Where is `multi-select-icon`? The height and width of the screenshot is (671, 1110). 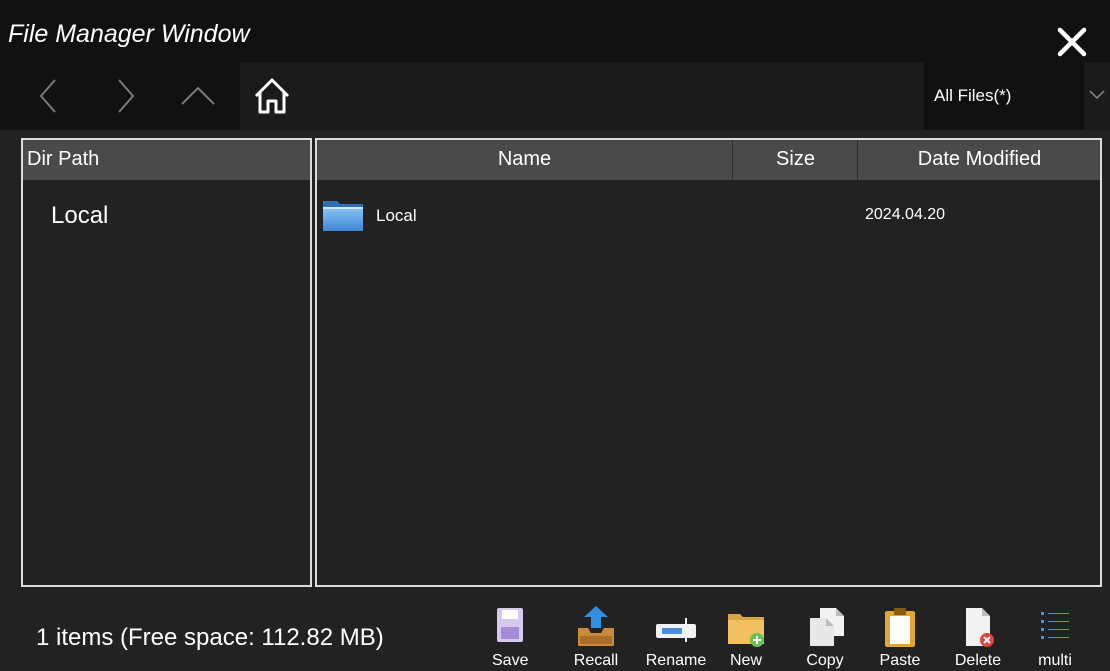 multi-select-icon is located at coordinates (1055, 625).